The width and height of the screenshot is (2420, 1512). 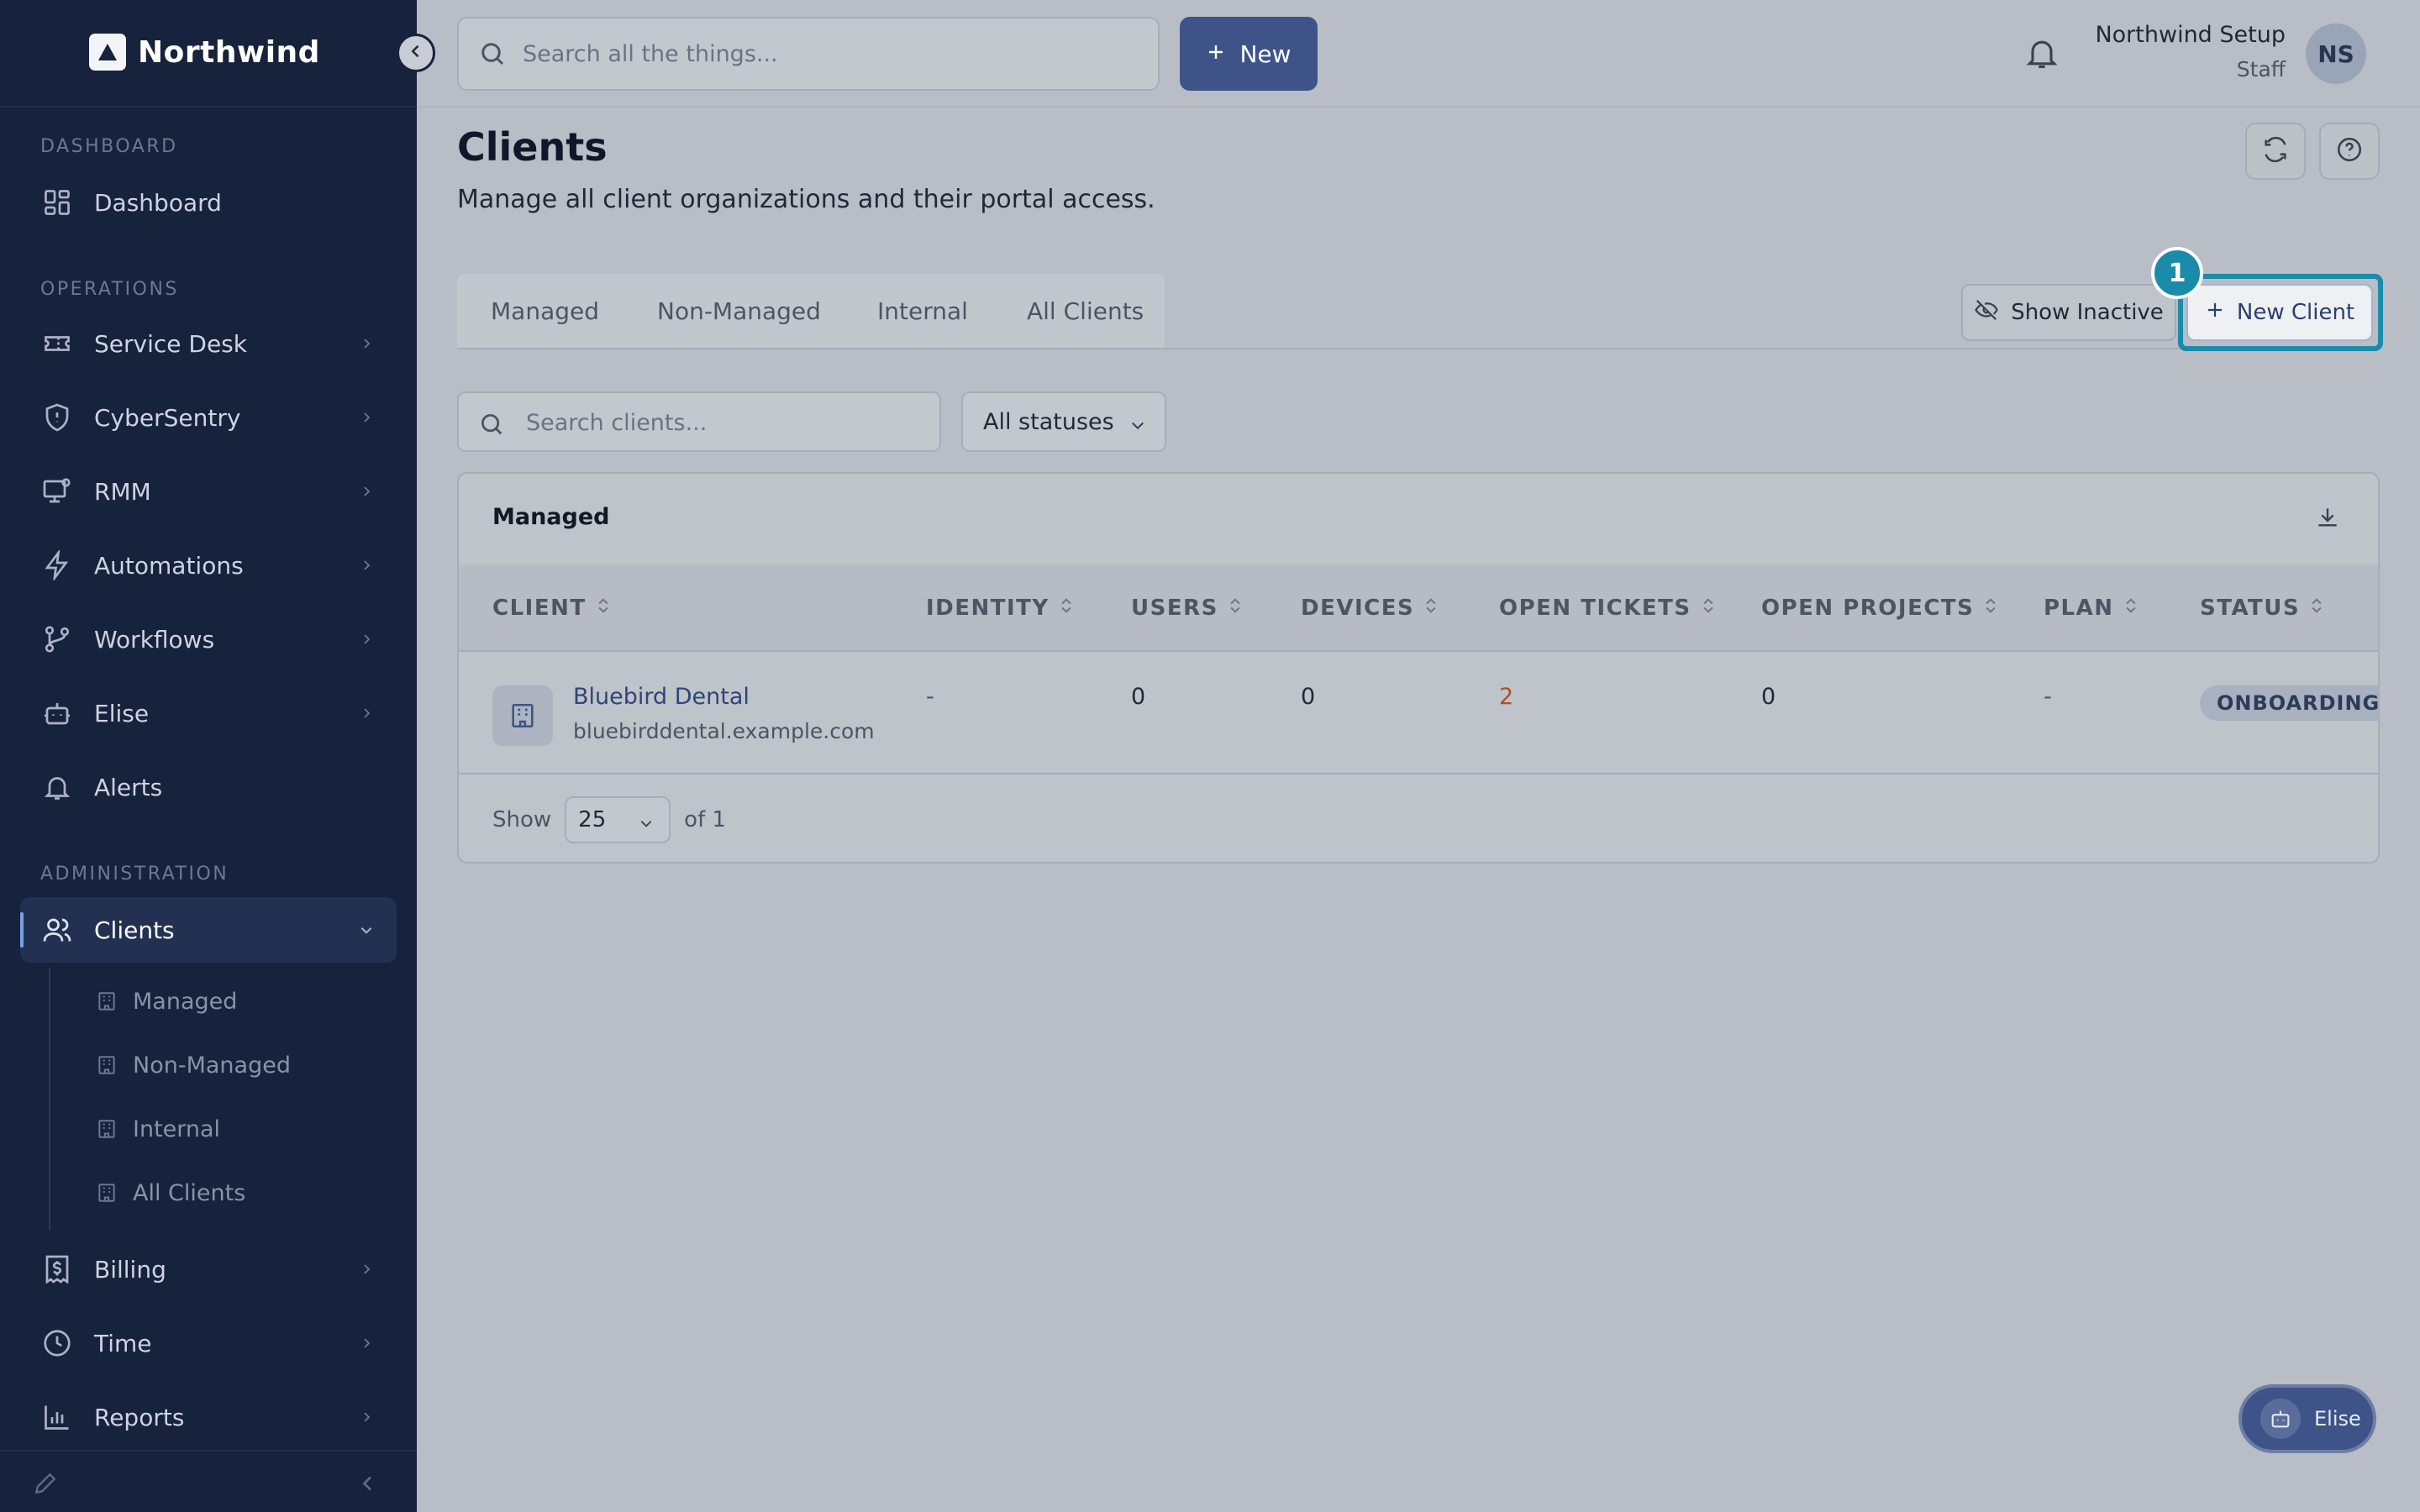 What do you see at coordinates (208, 1343) in the screenshot?
I see `sidebar-item-time: Time` at bounding box center [208, 1343].